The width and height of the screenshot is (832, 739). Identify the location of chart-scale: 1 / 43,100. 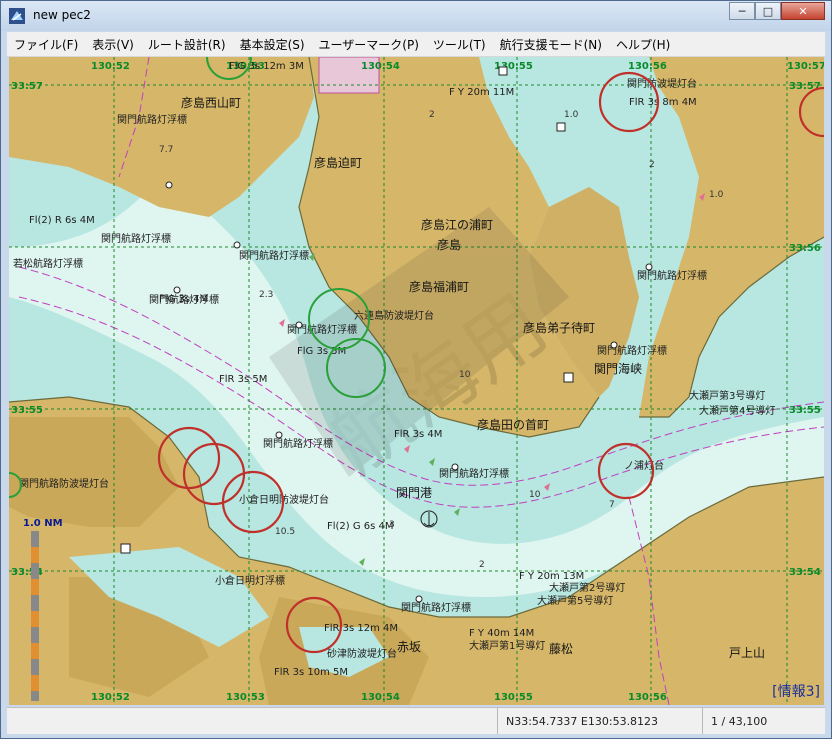
(763, 721).